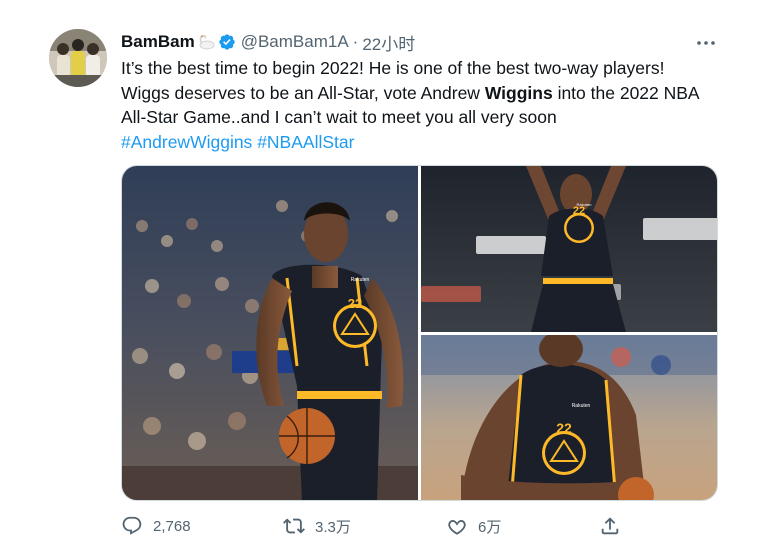  I want to click on share-button, so click(615, 526).